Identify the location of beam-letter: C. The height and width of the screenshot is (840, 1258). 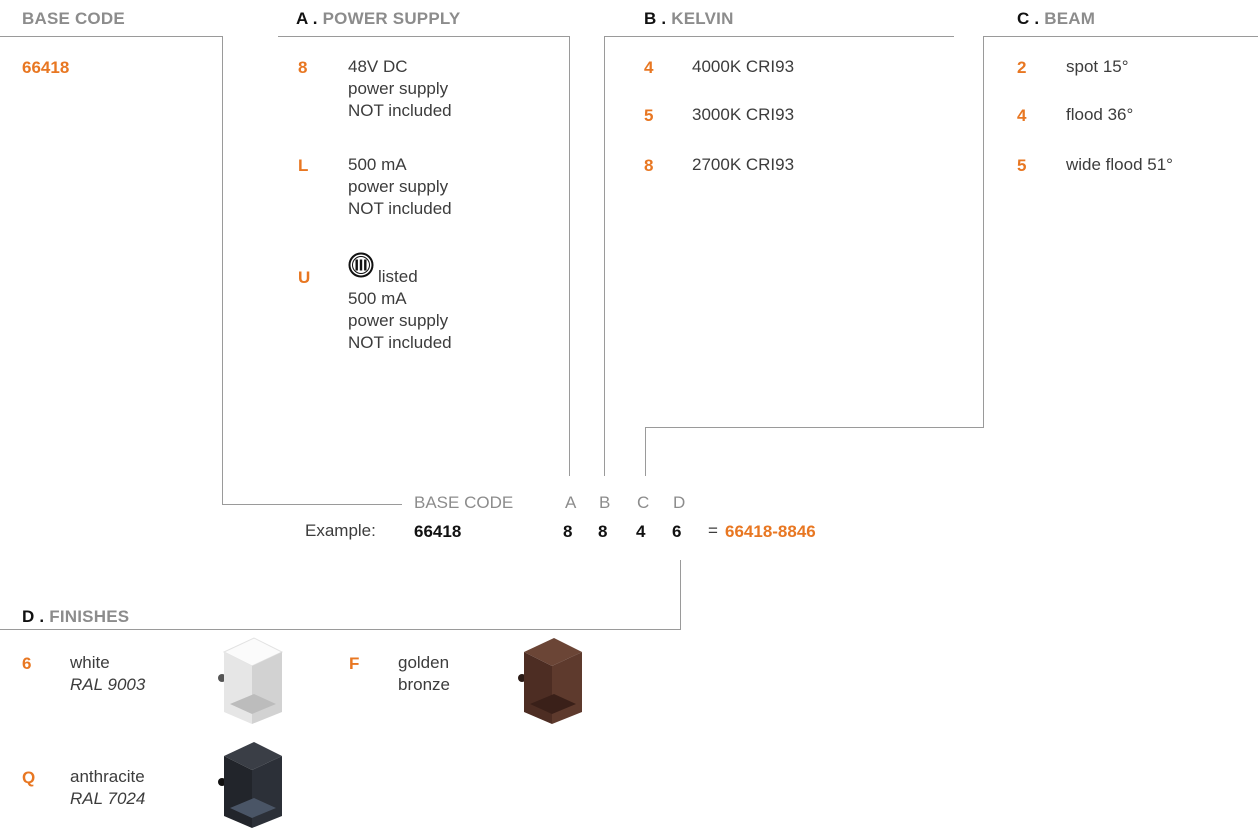
(1023, 18).